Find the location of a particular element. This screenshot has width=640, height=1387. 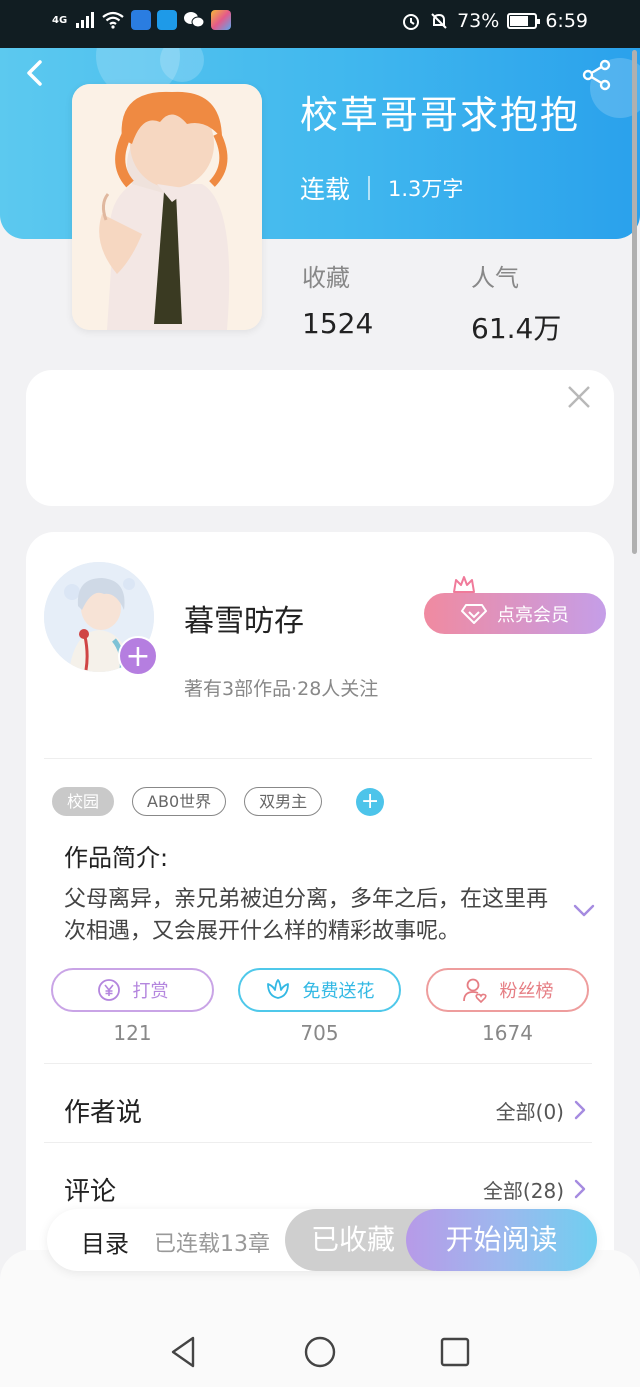

yuan-coin-icon is located at coordinates (108, 990).